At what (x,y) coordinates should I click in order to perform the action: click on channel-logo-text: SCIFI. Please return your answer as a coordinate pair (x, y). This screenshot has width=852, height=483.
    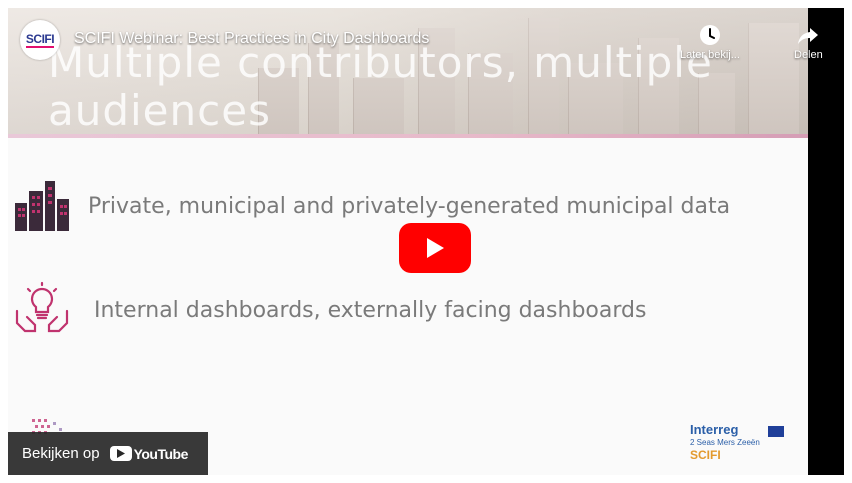
    Looking at the image, I should click on (40, 40).